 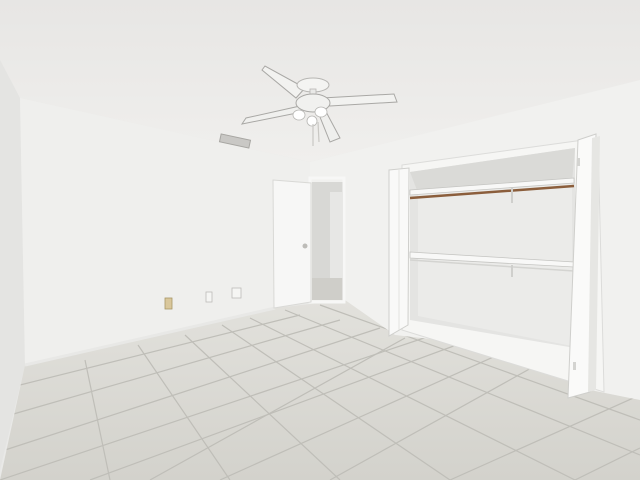 What do you see at coordinates (336, 237) in the screenshot?
I see `hallway-back-wall` at bounding box center [336, 237].